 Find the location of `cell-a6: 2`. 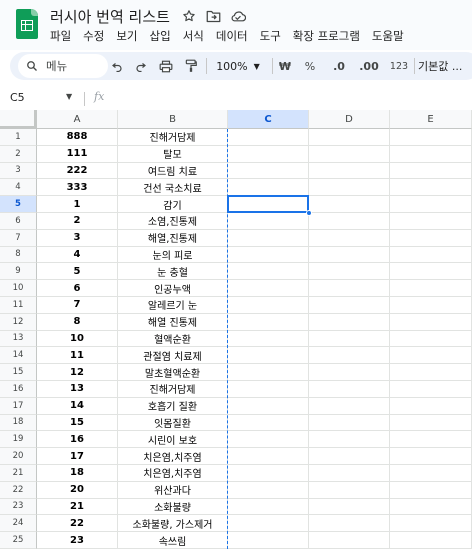

cell-a6: 2 is located at coordinates (77, 221).